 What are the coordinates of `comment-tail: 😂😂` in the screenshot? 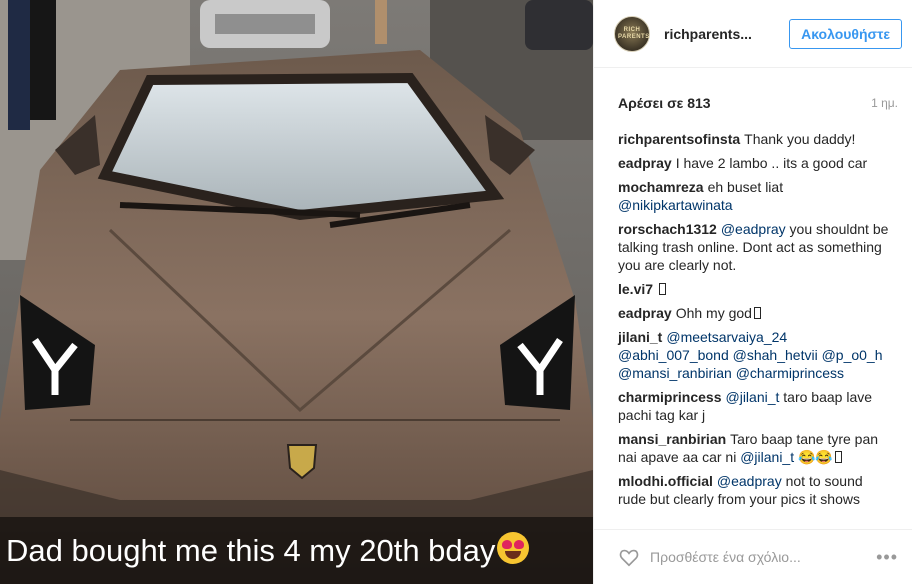 It's located at (815, 457).